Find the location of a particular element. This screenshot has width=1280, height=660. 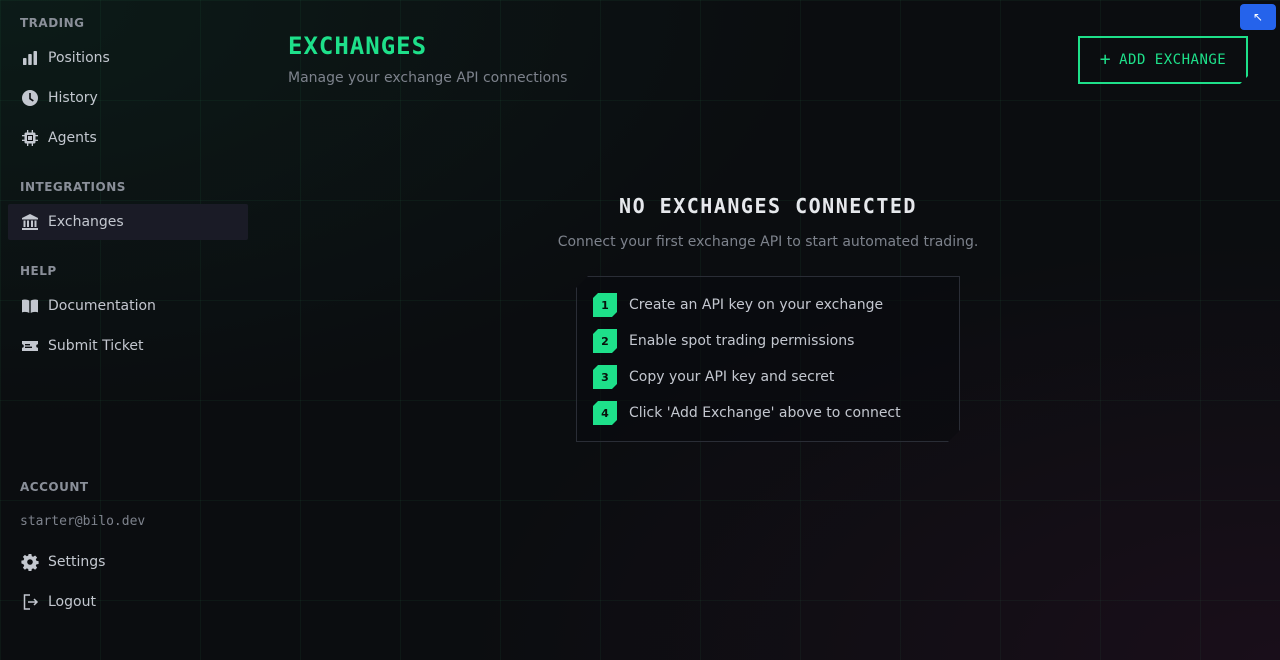

step-number-badge: 2 is located at coordinates (605, 341).